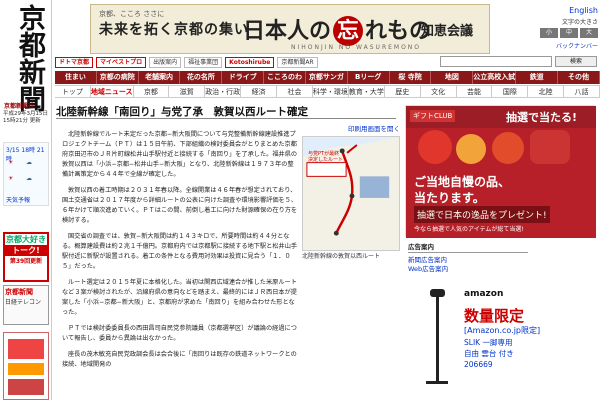 The image size is (600, 403). What do you see at coordinates (501, 117) in the screenshot?
I see `gift-ad-header: ギフトCLUB 抽選で当たる!` at bounding box center [501, 117].